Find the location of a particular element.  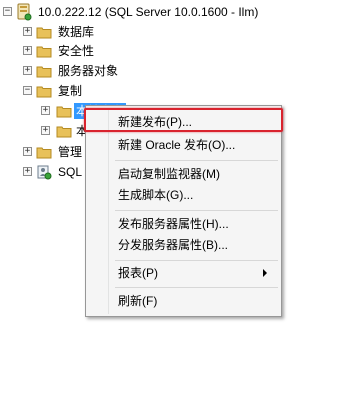

tree-node-server-objects: + 服务器对象 is located at coordinates (90, 71).